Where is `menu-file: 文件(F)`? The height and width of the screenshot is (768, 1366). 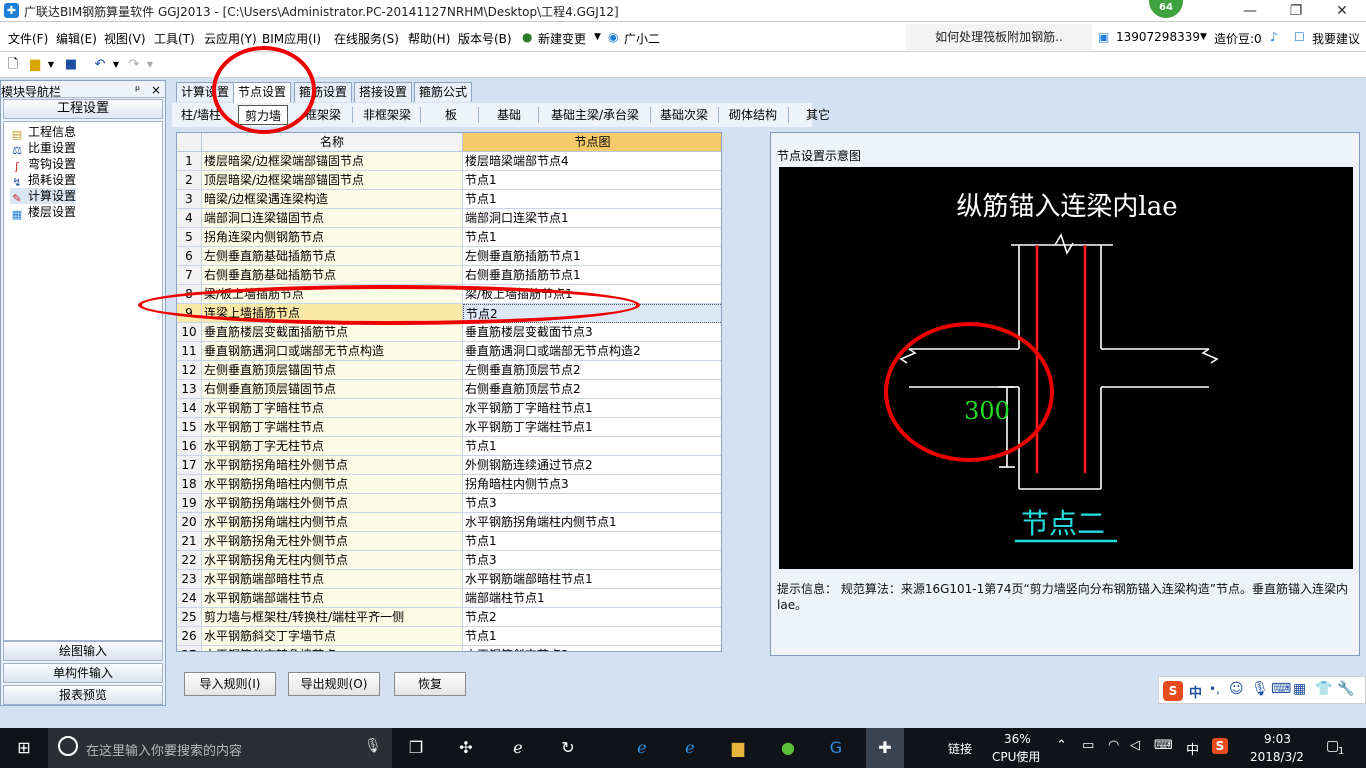 menu-file: 文件(F) is located at coordinates (28, 38).